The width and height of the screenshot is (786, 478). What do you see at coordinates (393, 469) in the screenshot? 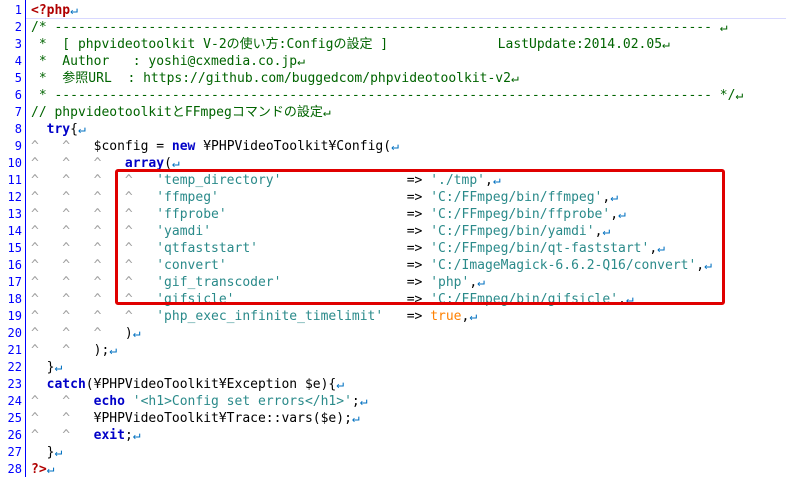
I see `code-line: 28 ?>↵` at bounding box center [393, 469].